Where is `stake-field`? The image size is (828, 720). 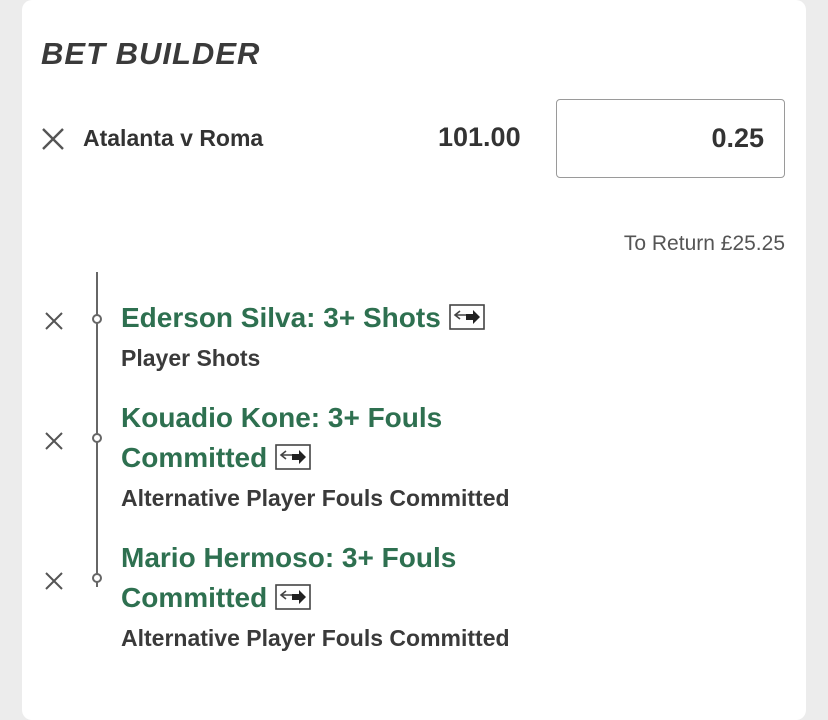 stake-field is located at coordinates (670, 138).